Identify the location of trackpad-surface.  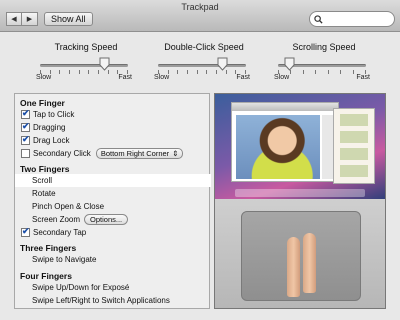
(301, 256).